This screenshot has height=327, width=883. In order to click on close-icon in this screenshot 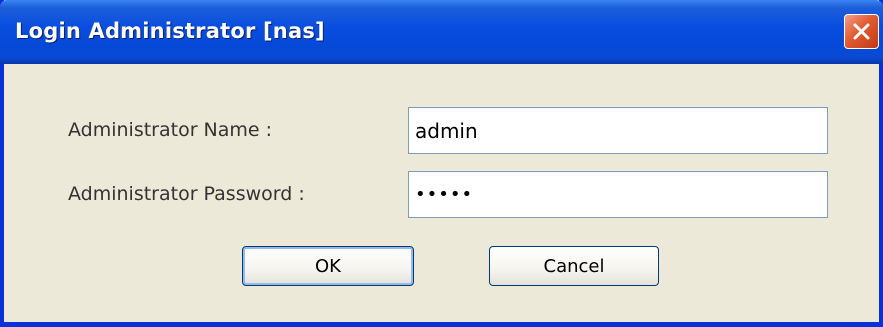, I will do `click(861, 31)`.